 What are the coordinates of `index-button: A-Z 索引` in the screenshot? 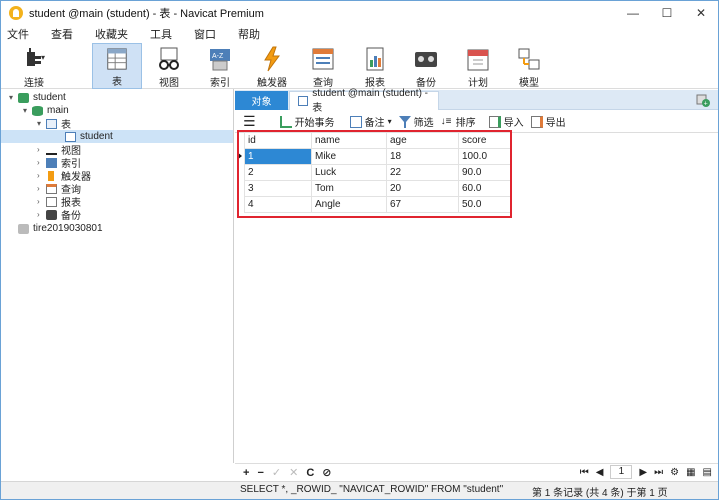 It's located at (220, 66).